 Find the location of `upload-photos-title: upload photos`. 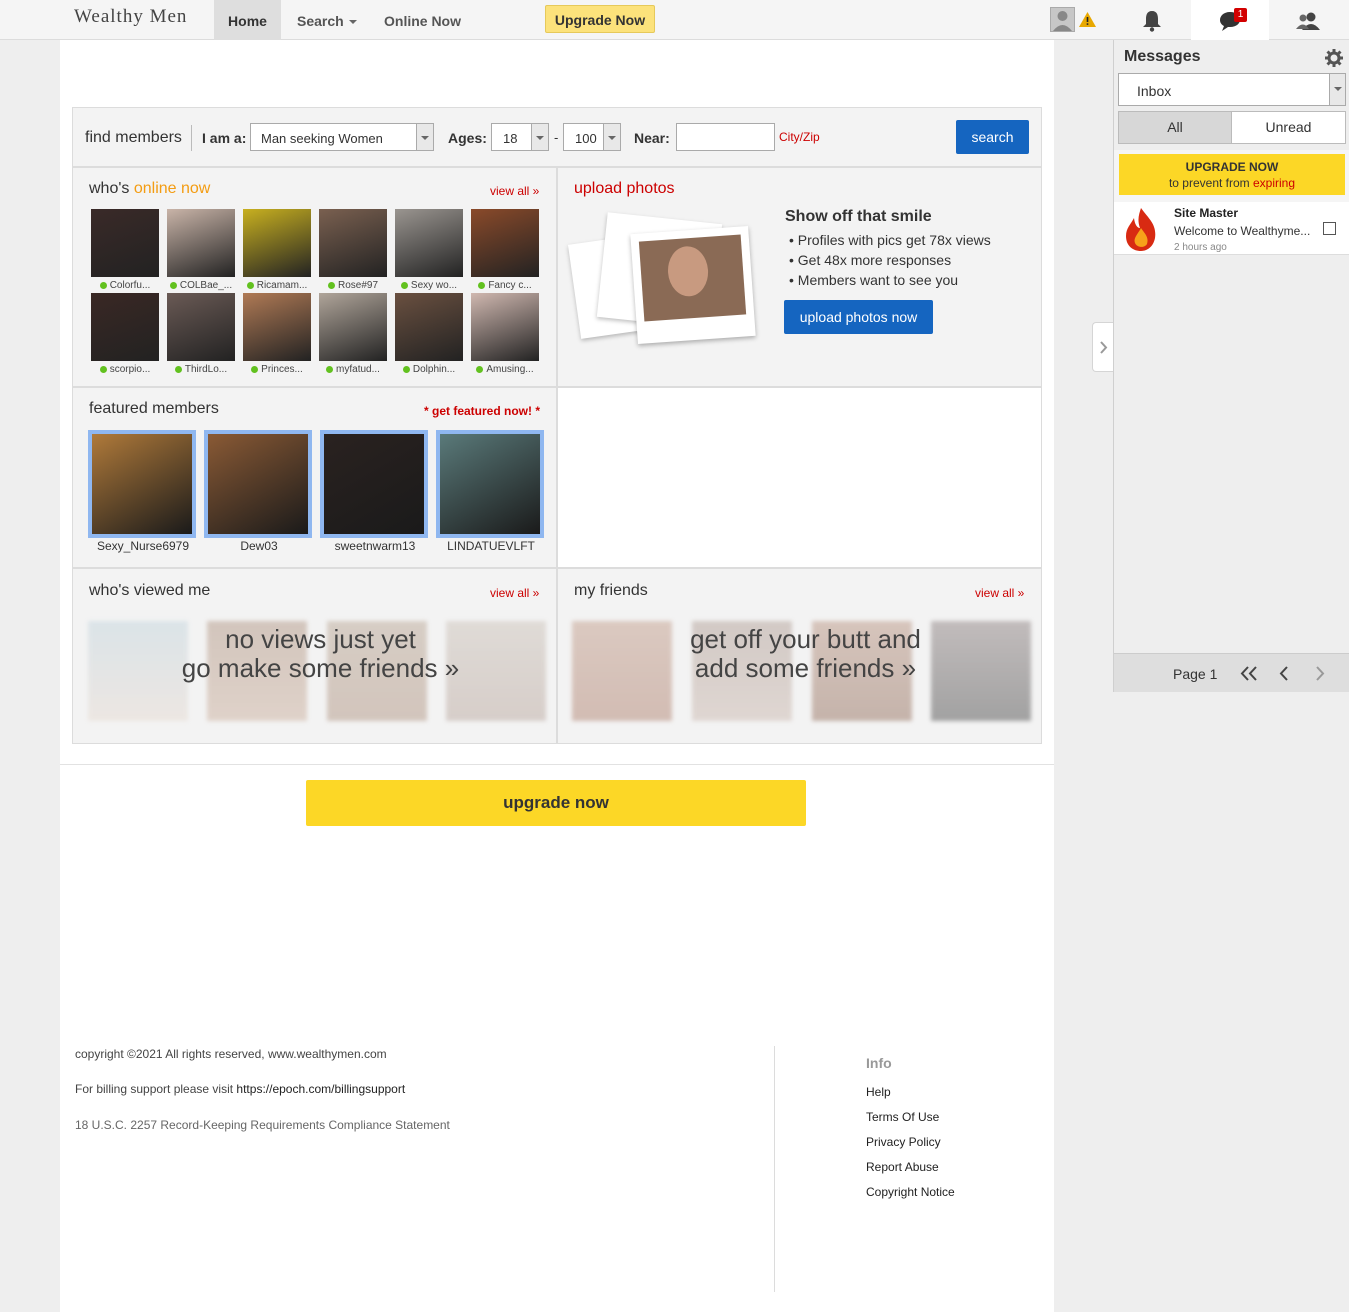

upload-photos-title: upload photos is located at coordinates (624, 189).